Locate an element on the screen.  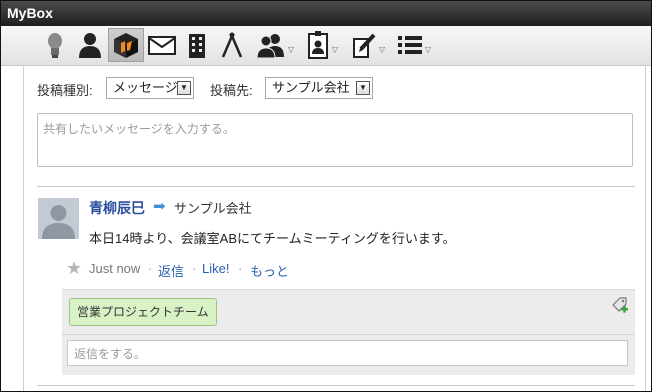
add-tag-icon is located at coordinates (620, 307).